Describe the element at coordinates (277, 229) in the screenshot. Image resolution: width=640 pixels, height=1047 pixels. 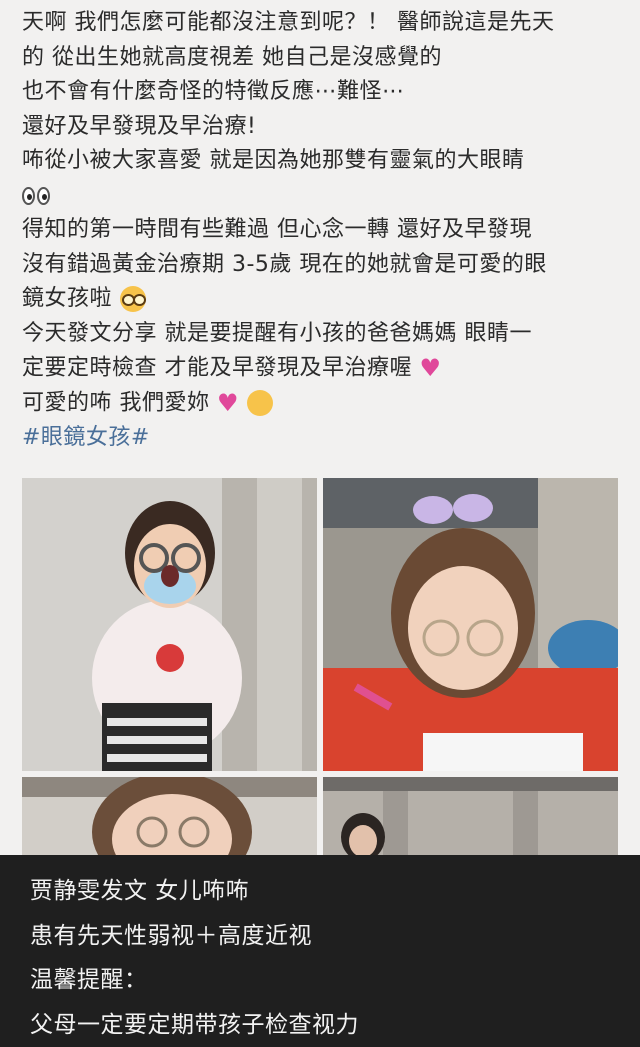
I see `post-line-6: 得知的第一時間有些難過 但心念一轉 還好及早發現` at that location.